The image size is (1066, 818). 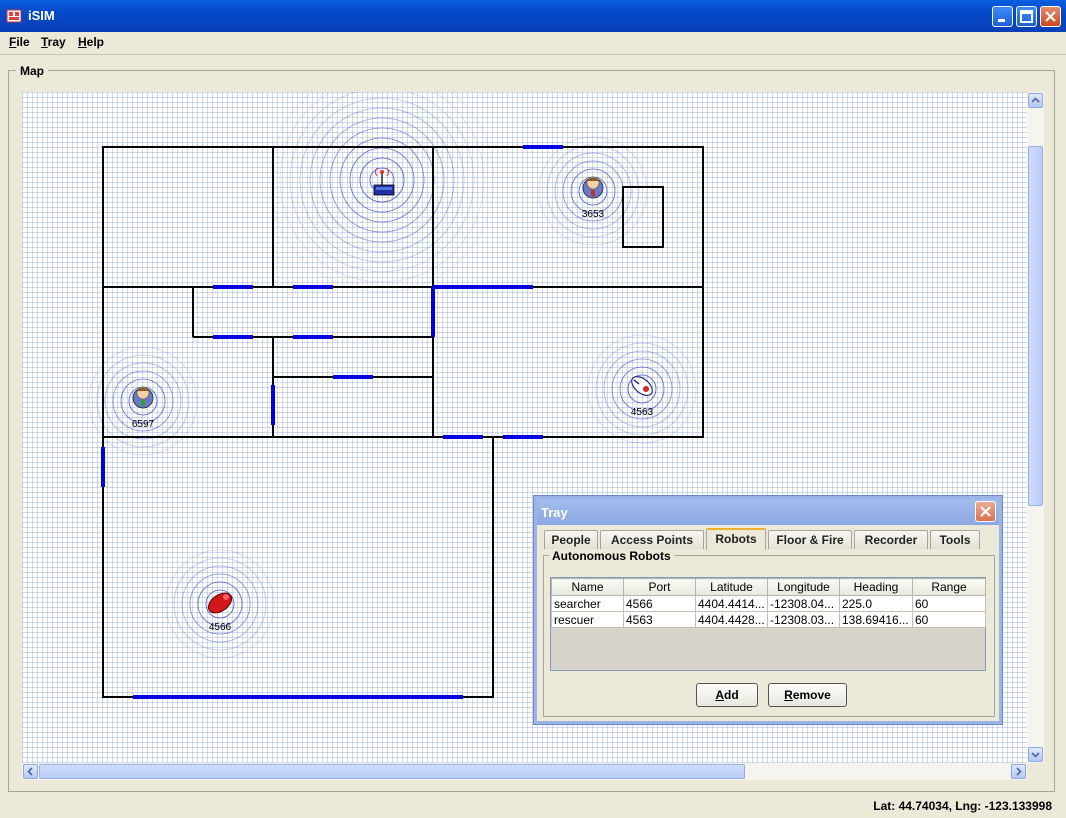 What do you see at coordinates (652, 539) in the screenshot?
I see `tab-access-points: Access Points` at bounding box center [652, 539].